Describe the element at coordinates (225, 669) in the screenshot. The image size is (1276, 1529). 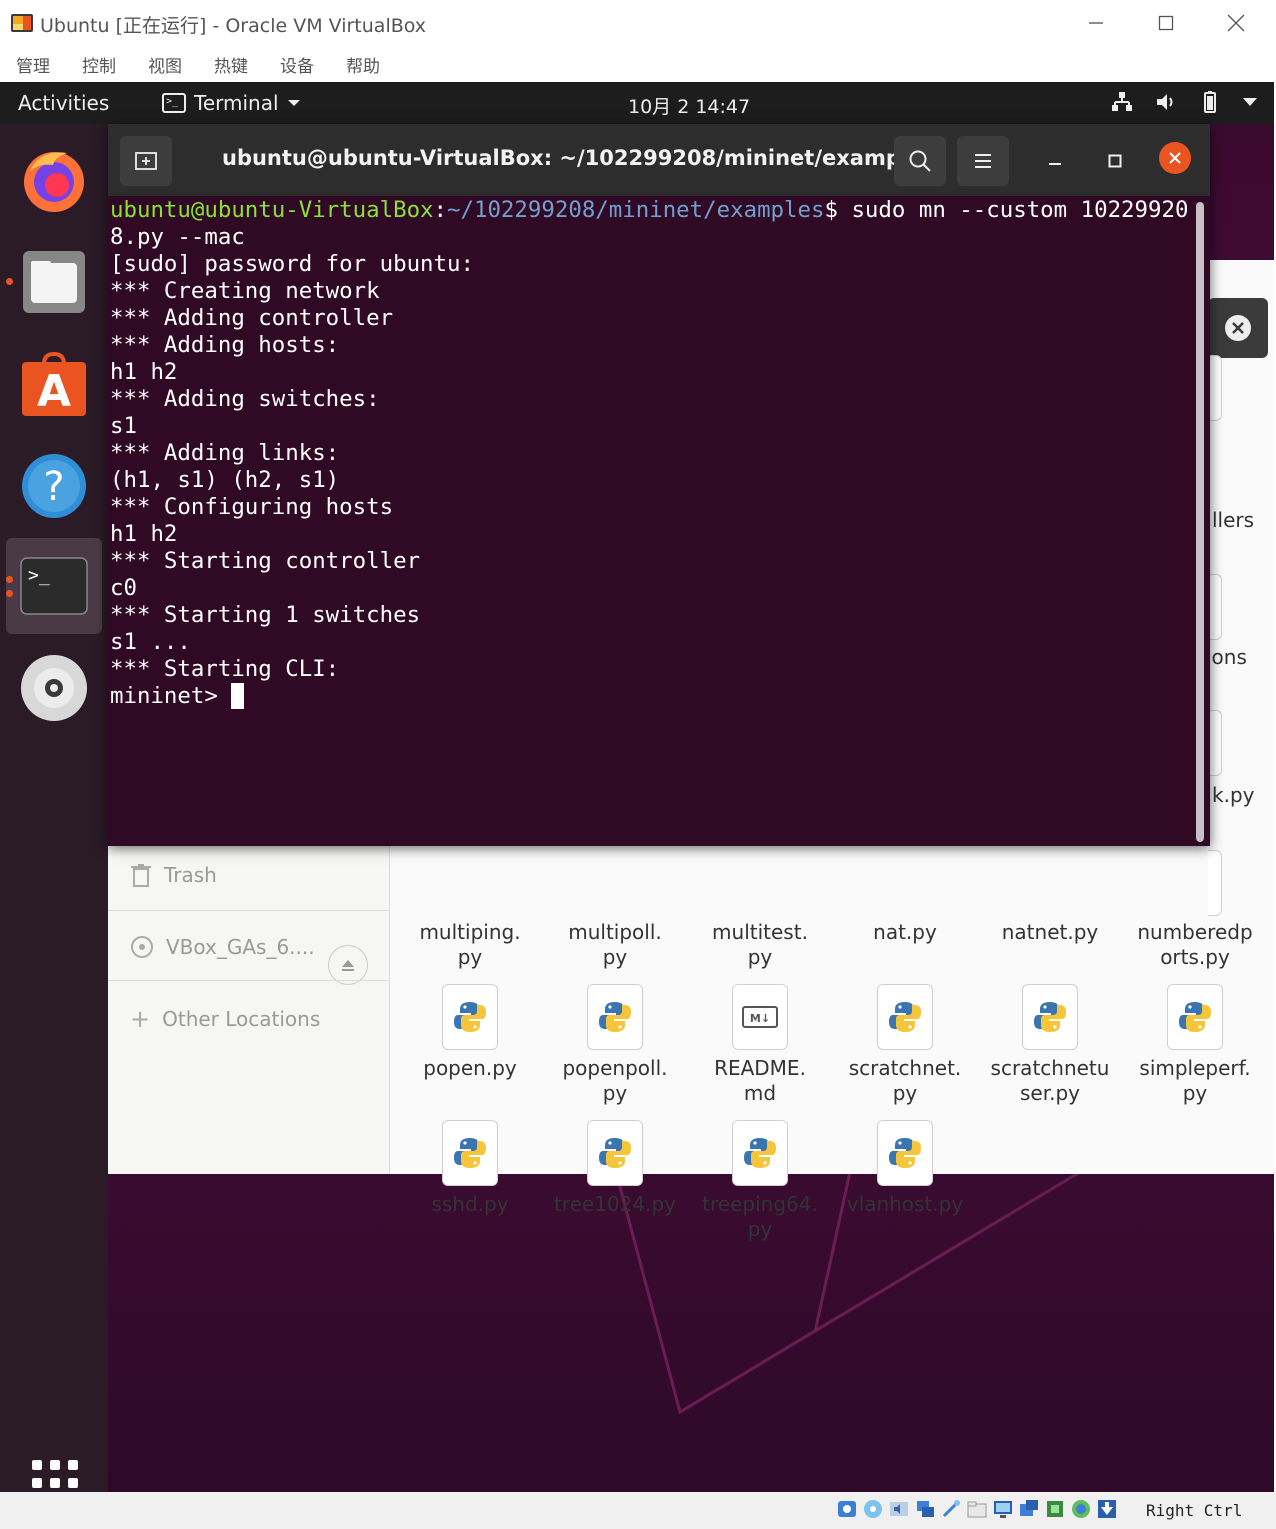
I see `terminal-line: *** Starting CLI:` at that location.